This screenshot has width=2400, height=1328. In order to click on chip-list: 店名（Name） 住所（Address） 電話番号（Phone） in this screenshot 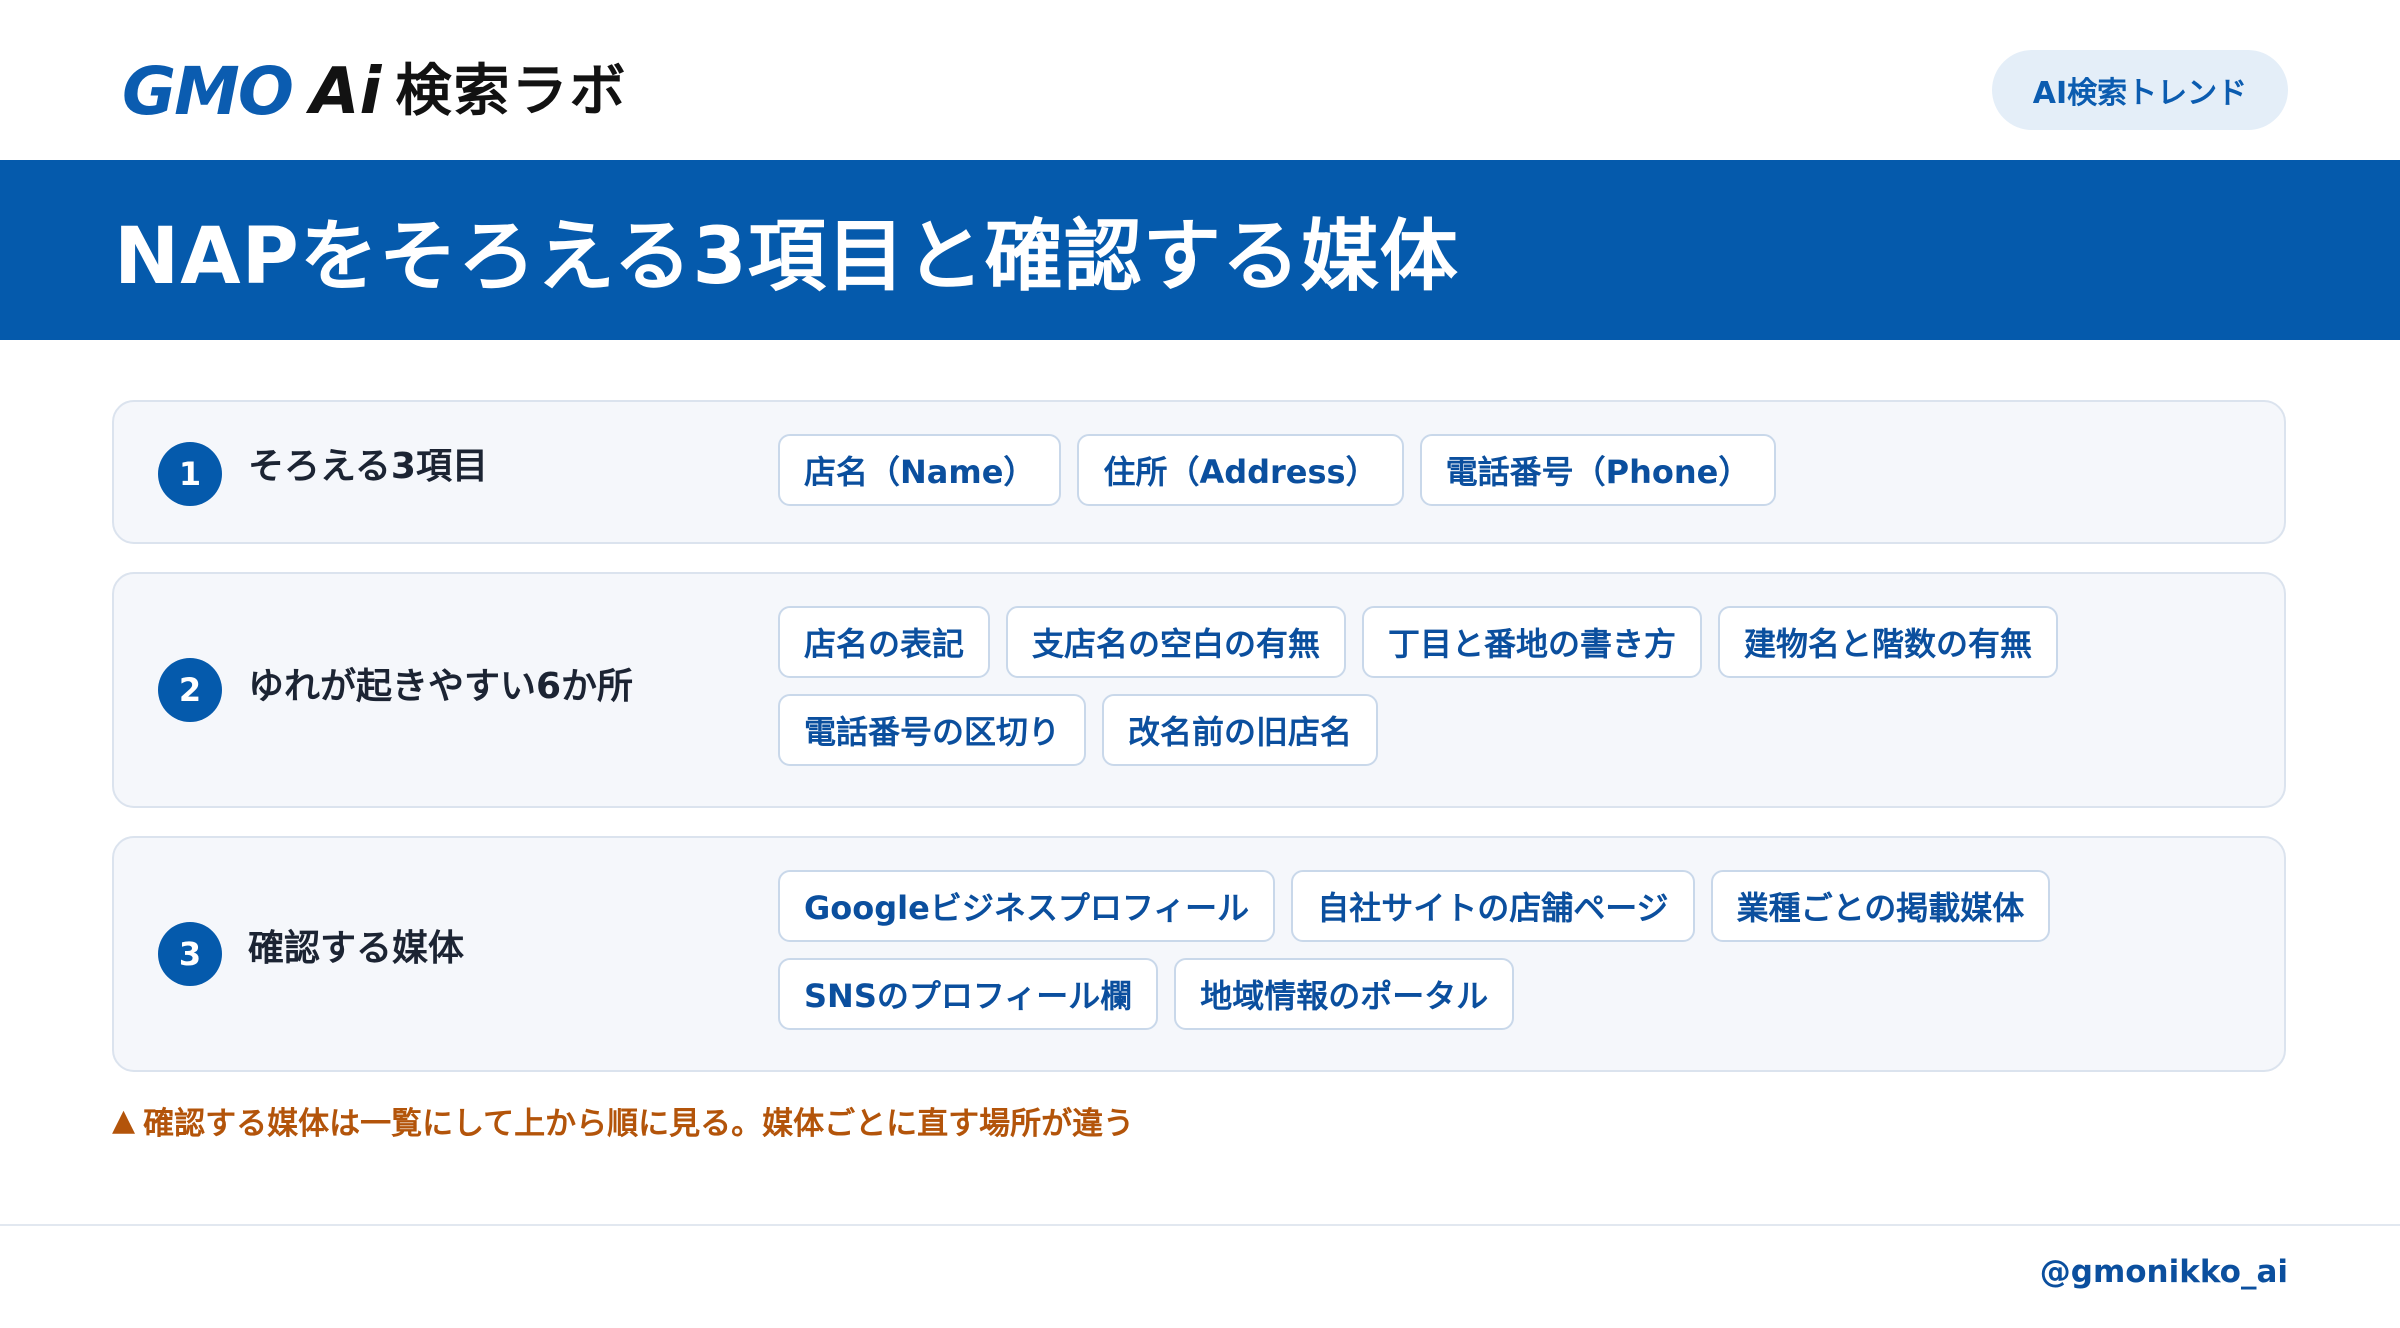, I will do `click(1508, 470)`.